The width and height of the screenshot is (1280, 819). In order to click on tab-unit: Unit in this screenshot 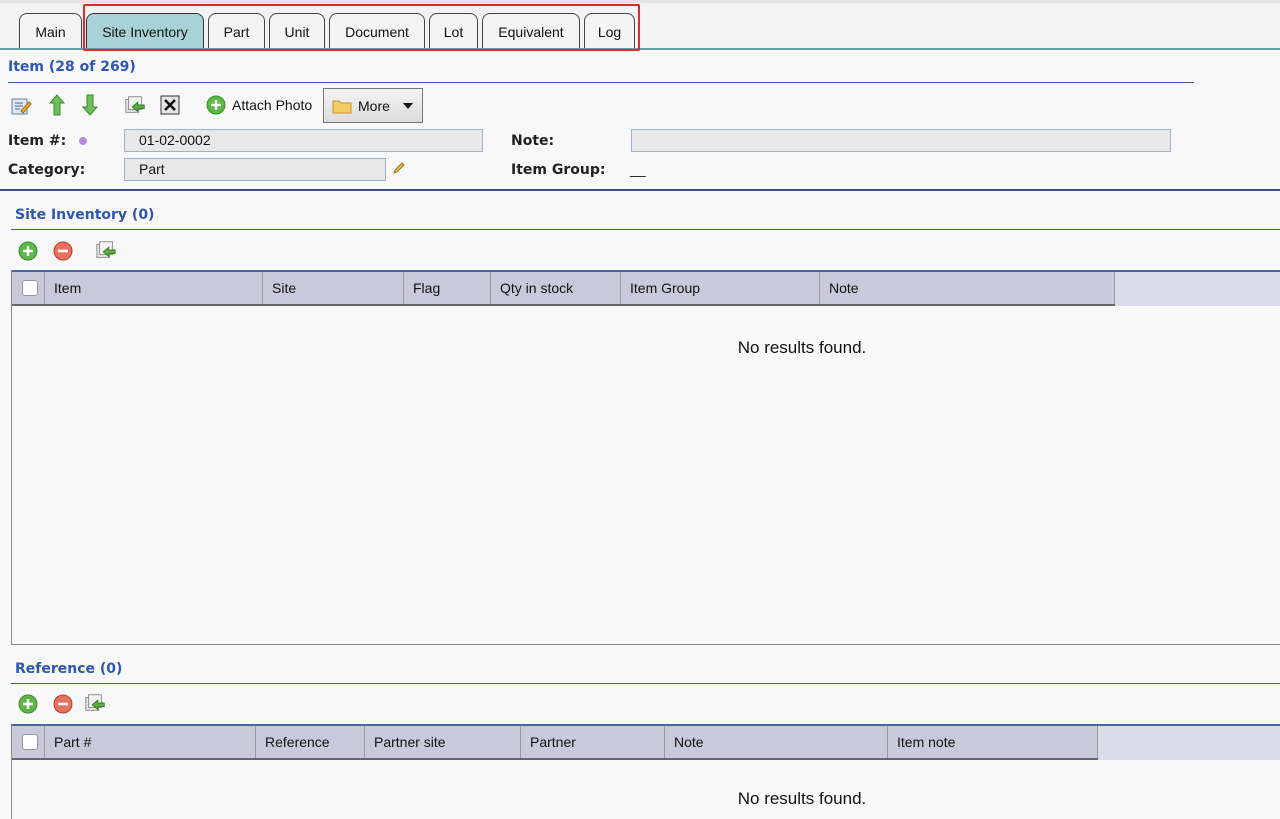, I will do `click(297, 31)`.